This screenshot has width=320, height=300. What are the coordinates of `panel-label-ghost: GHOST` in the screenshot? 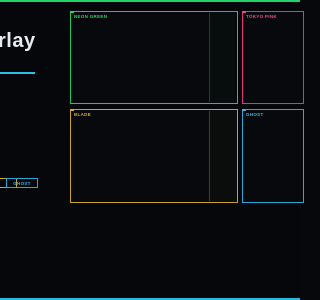 It's located at (255, 114).